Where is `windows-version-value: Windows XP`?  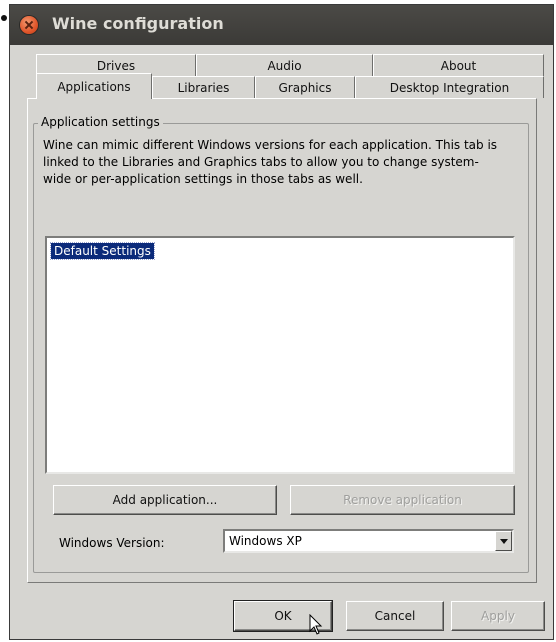
windows-version-value: Windows XP is located at coordinates (265, 541).